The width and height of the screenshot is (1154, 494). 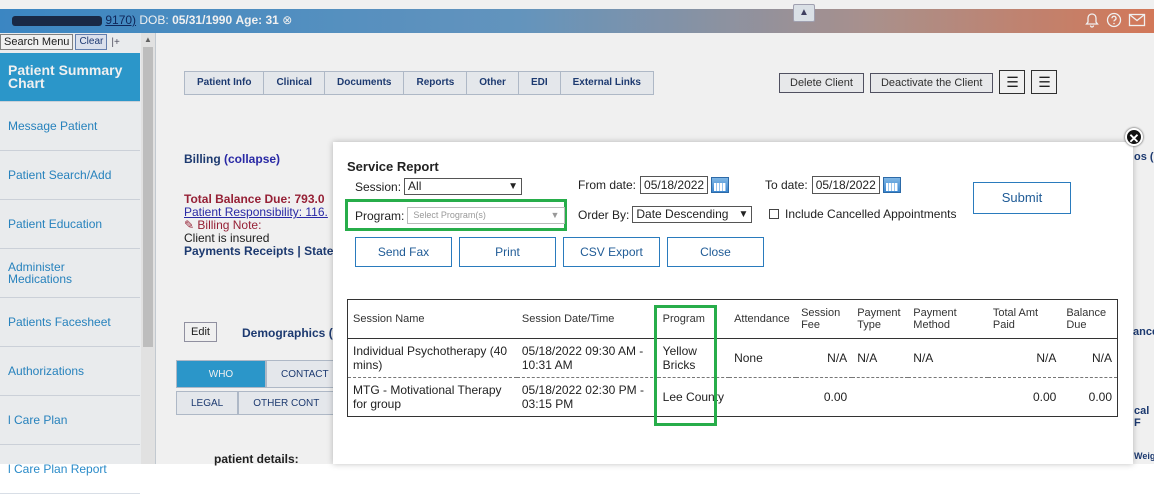 What do you see at coordinates (693, 358) in the screenshot?
I see `cell-program: Yellow Bricks` at bounding box center [693, 358].